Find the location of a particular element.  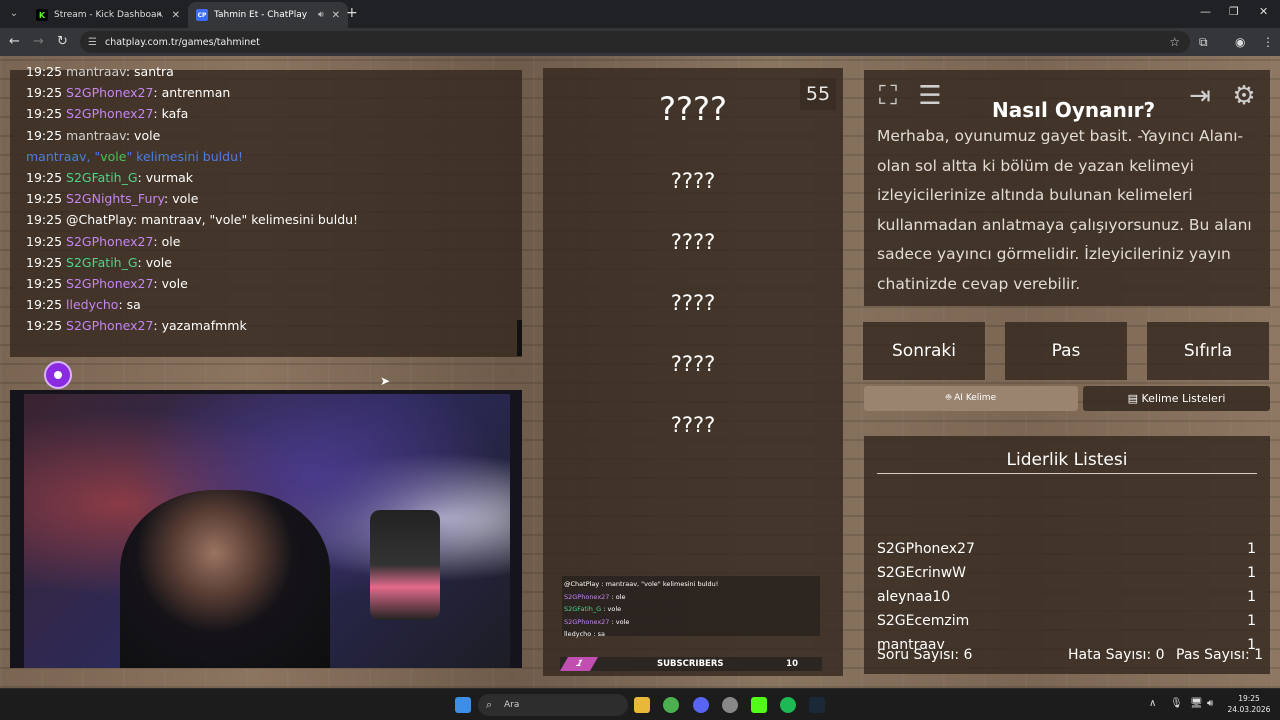

windows-taskbar: ⌕ Ara ∧ 🎙︎ 🖥︎ 🔊︎ 19:25 24.03.2026 is located at coordinates (640, 704).